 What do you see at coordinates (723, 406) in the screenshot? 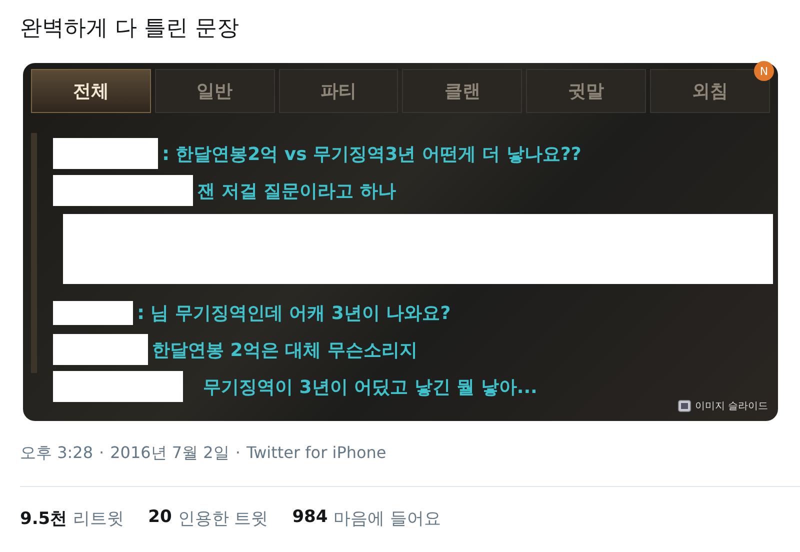
I see `image-slide-button: 이미지 슬라이드` at bounding box center [723, 406].